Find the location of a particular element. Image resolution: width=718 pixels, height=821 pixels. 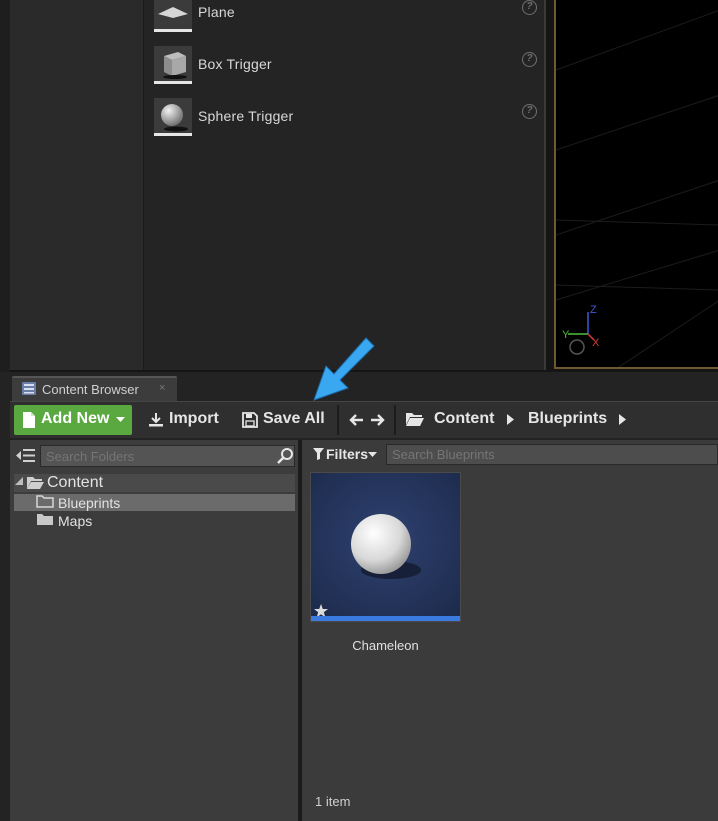

sphere-thumbnail-icon is located at coordinates (385, 547).